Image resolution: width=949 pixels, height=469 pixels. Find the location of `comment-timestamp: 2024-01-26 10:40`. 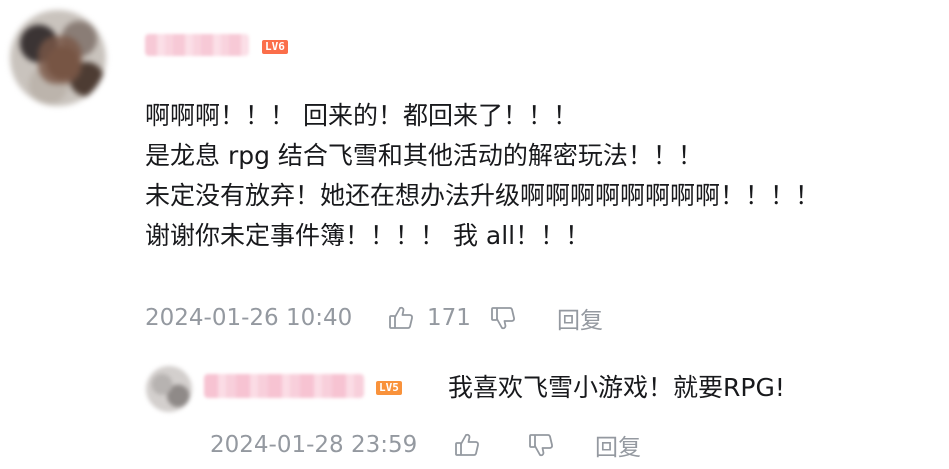

comment-timestamp: 2024-01-26 10:40 is located at coordinates (249, 318).